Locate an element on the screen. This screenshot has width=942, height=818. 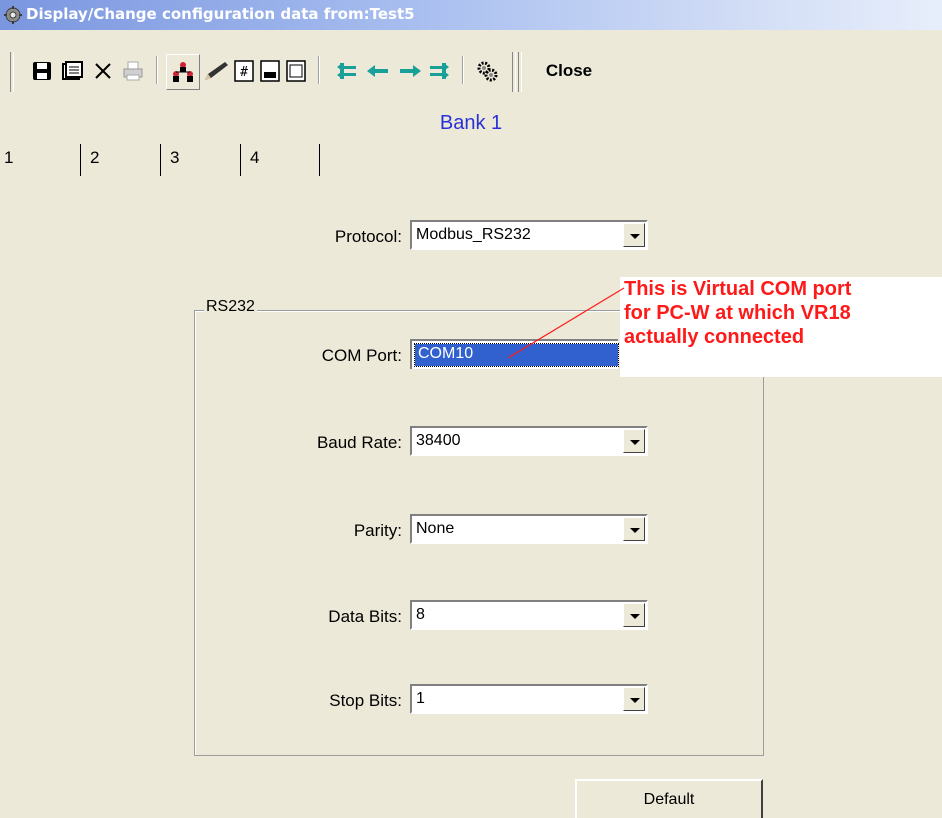
gear-icon is located at coordinates (13, 15).